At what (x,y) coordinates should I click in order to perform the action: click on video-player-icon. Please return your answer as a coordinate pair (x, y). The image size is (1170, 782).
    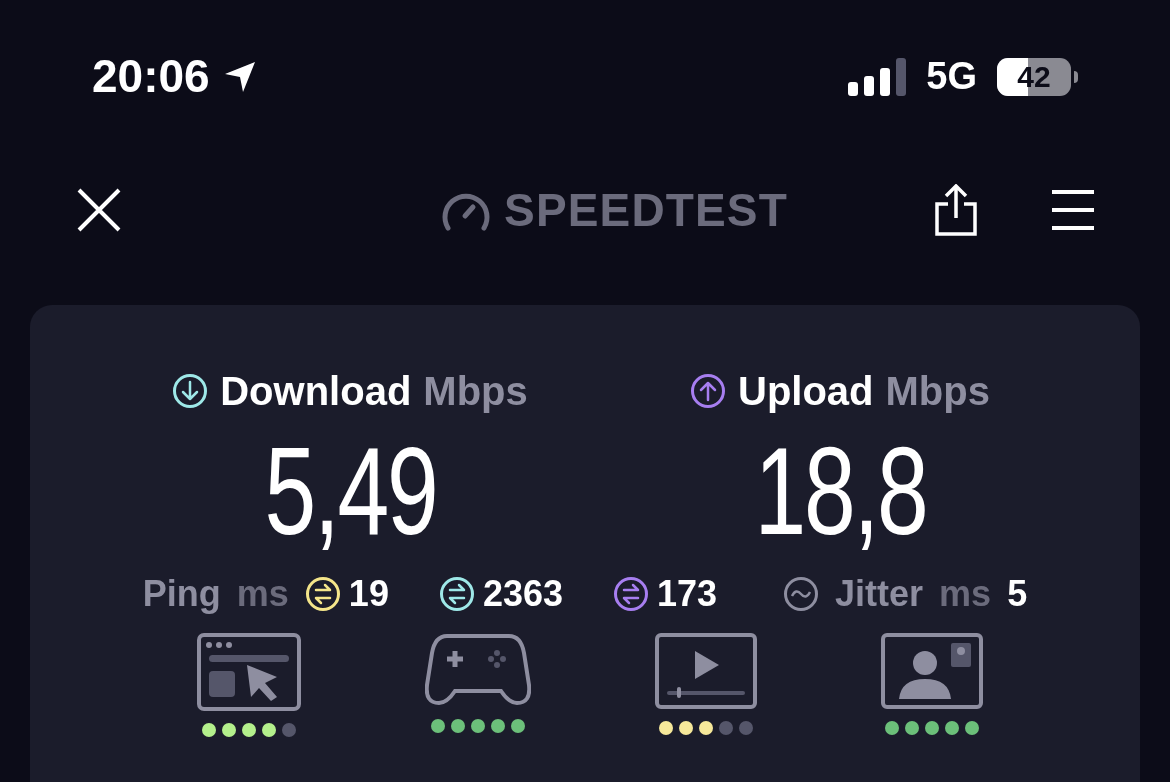
    Looking at the image, I should click on (706, 671).